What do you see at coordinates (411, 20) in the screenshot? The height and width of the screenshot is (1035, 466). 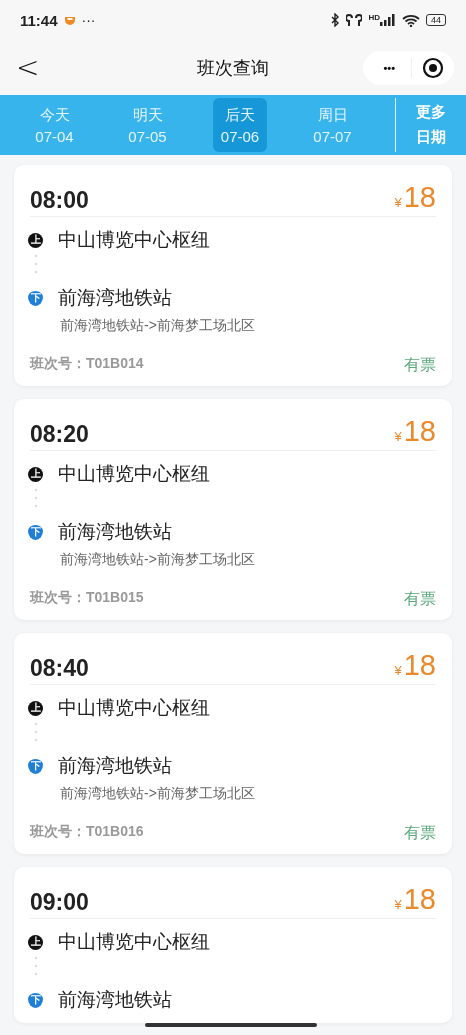 I see `wifi-icon` at bounding box center [411, 20].